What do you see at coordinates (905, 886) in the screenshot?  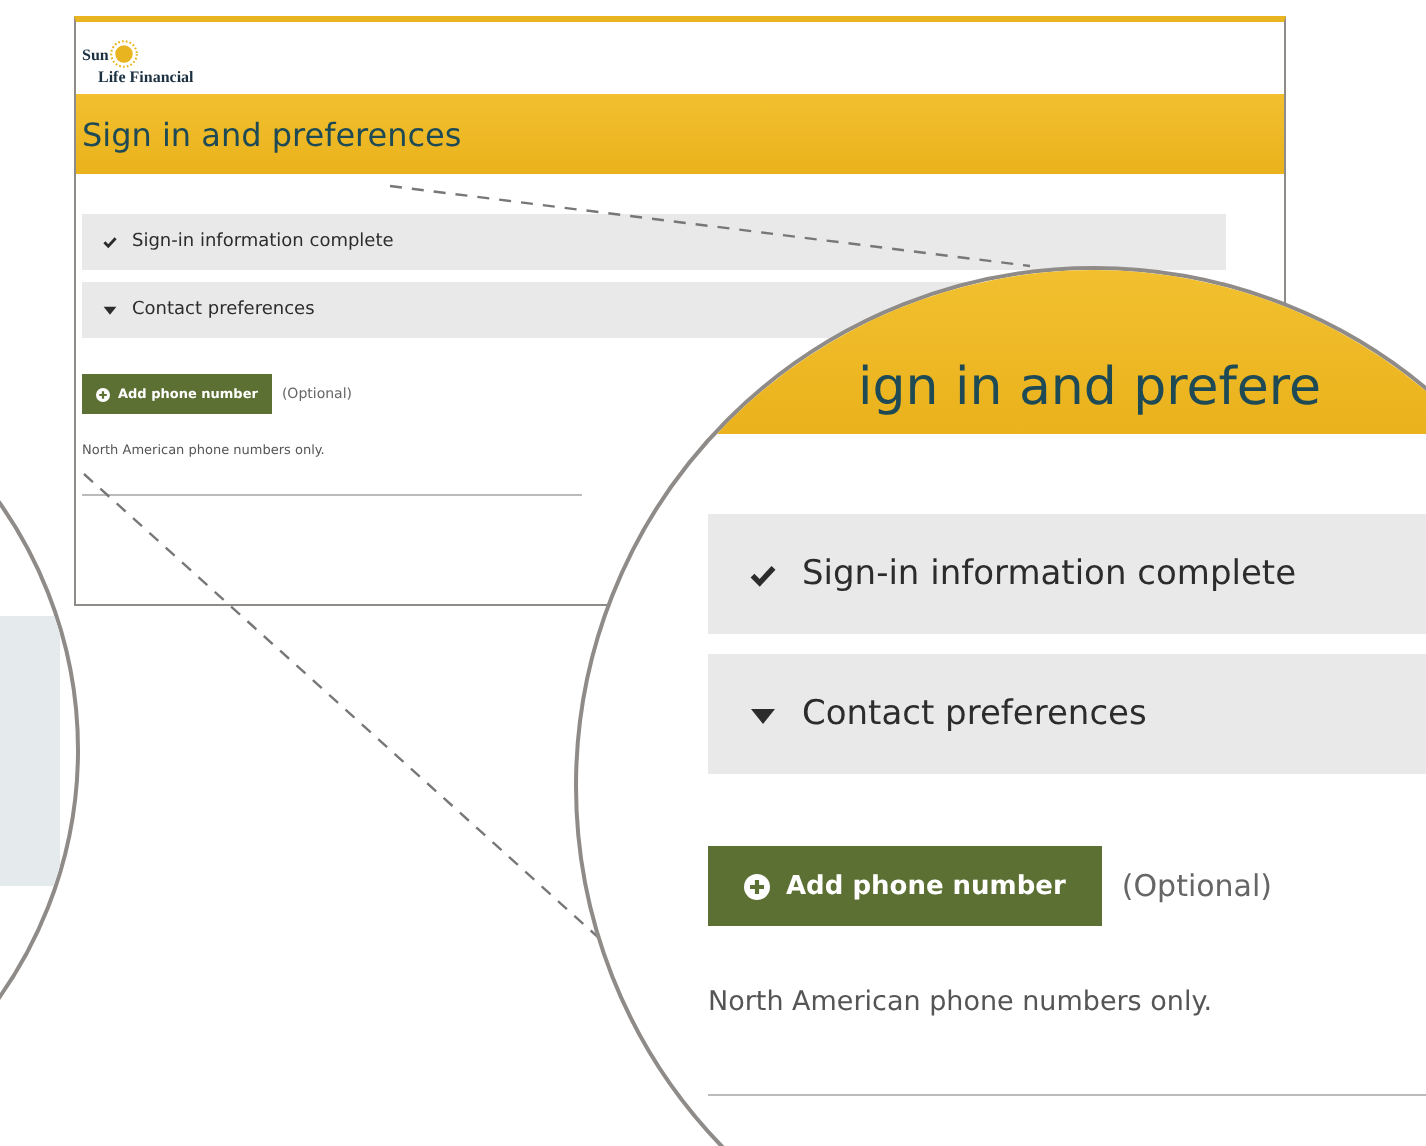 I see `add-phone-button: Add phone number` at bounding box center [905, 886].